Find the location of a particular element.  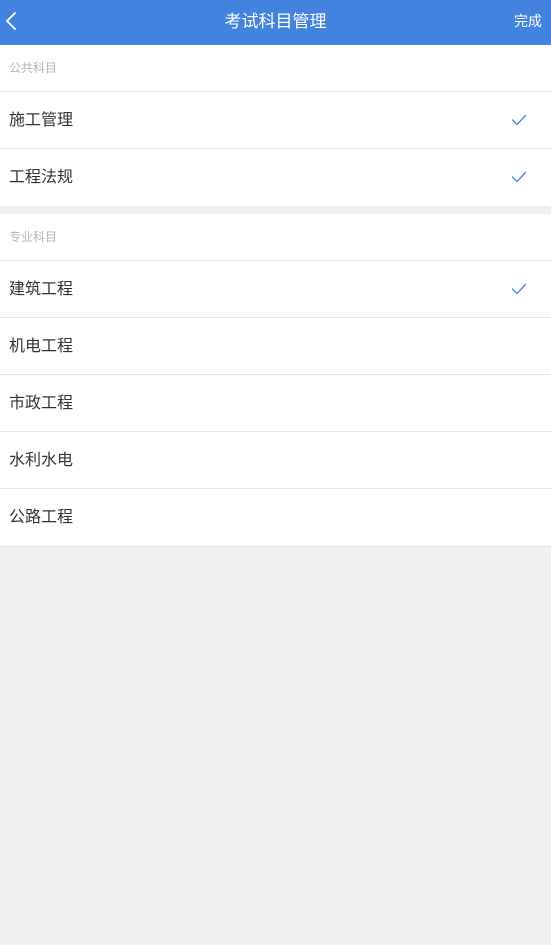

subject-label: 机电工程 is located at coordinates (41, 345).